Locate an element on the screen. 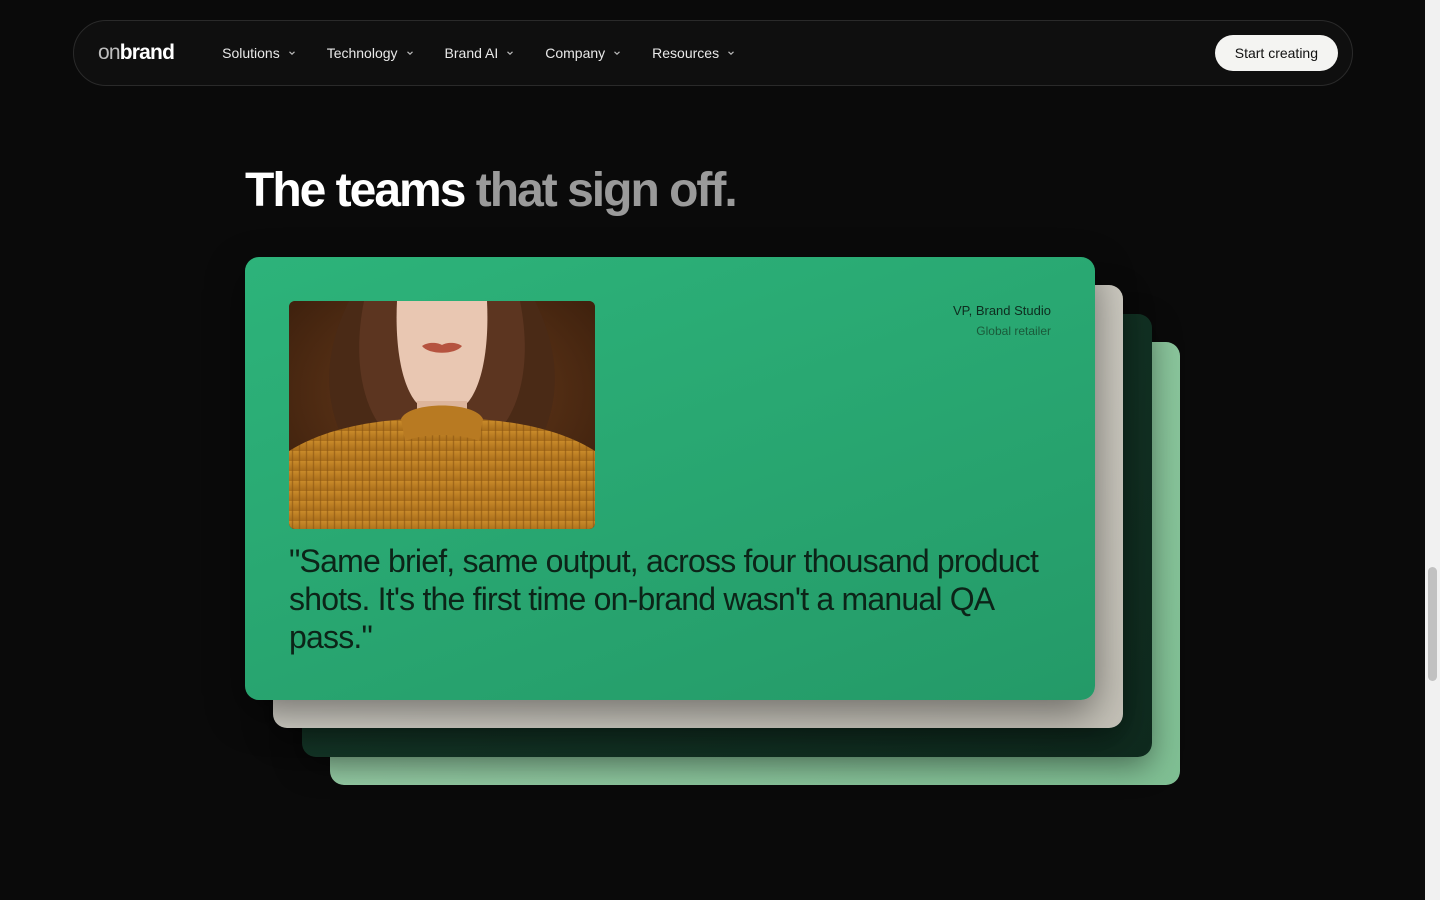  section-headline: The teams that sign off. is located at coordinates (491, 190).